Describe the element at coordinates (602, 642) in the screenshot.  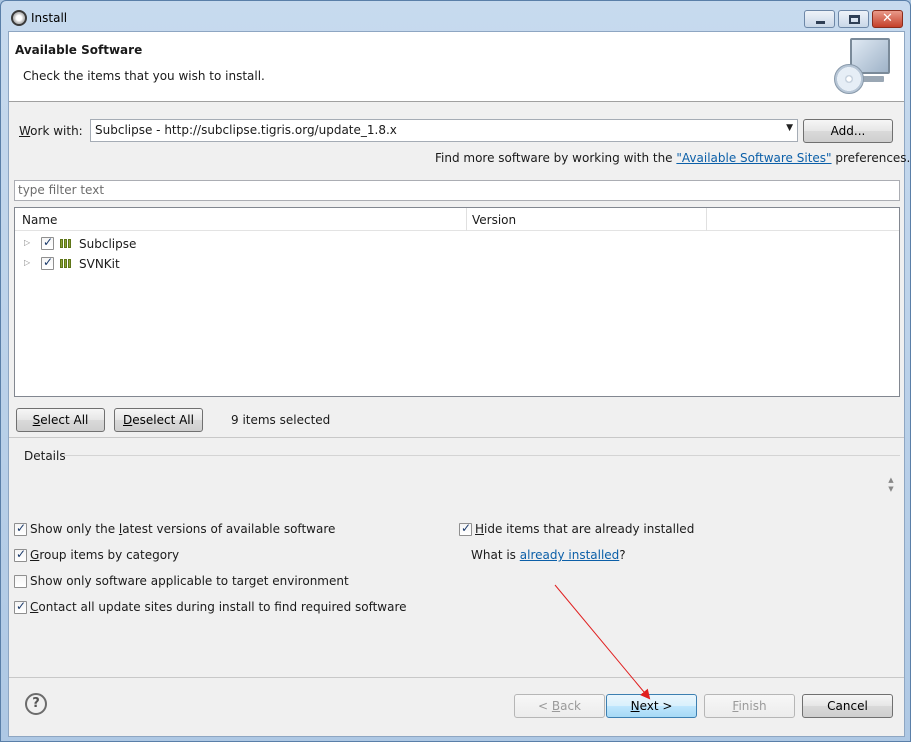
I see `annotation-arrow` at that location.